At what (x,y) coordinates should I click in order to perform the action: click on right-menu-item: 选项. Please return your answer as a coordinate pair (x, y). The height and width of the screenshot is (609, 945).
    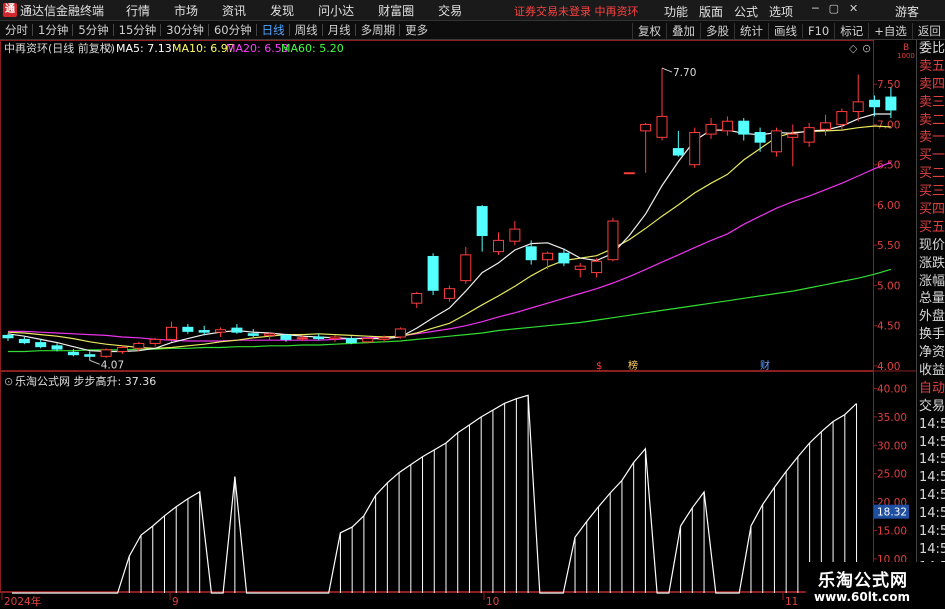
    Looking at the image, I should click on (781, 11).